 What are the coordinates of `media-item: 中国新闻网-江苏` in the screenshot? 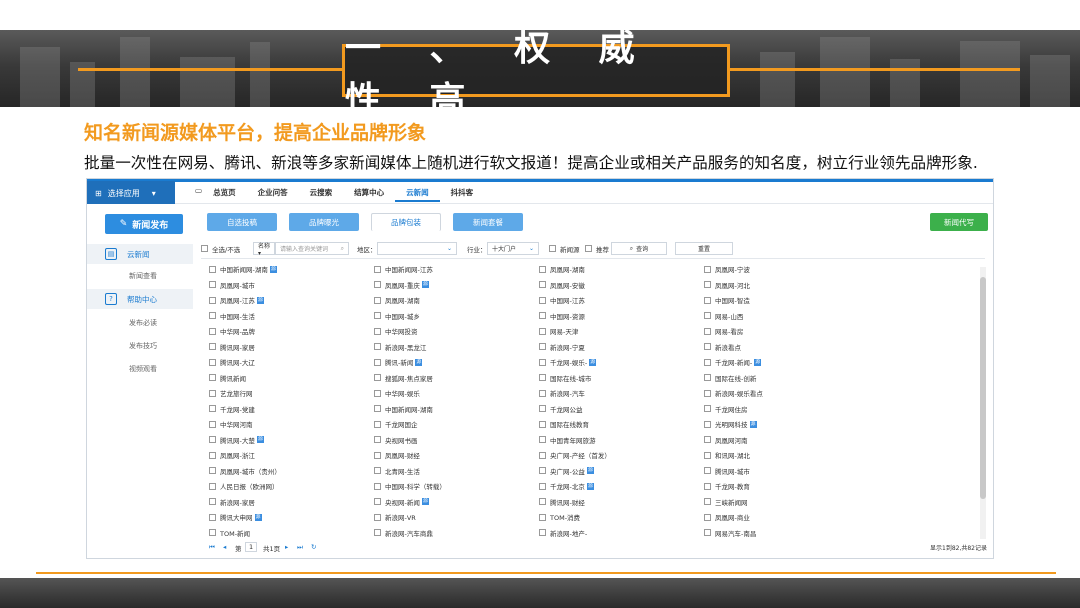 It's located at (403, 269).